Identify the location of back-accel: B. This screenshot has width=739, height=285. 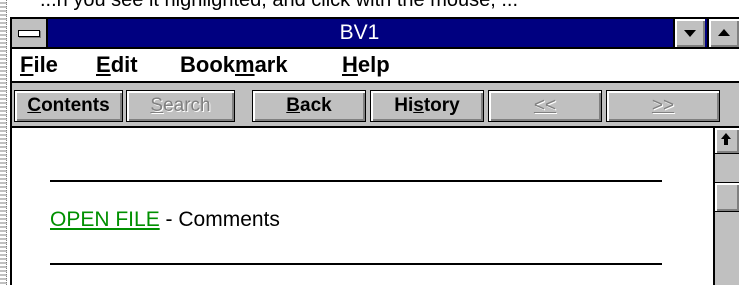
(293, 105).